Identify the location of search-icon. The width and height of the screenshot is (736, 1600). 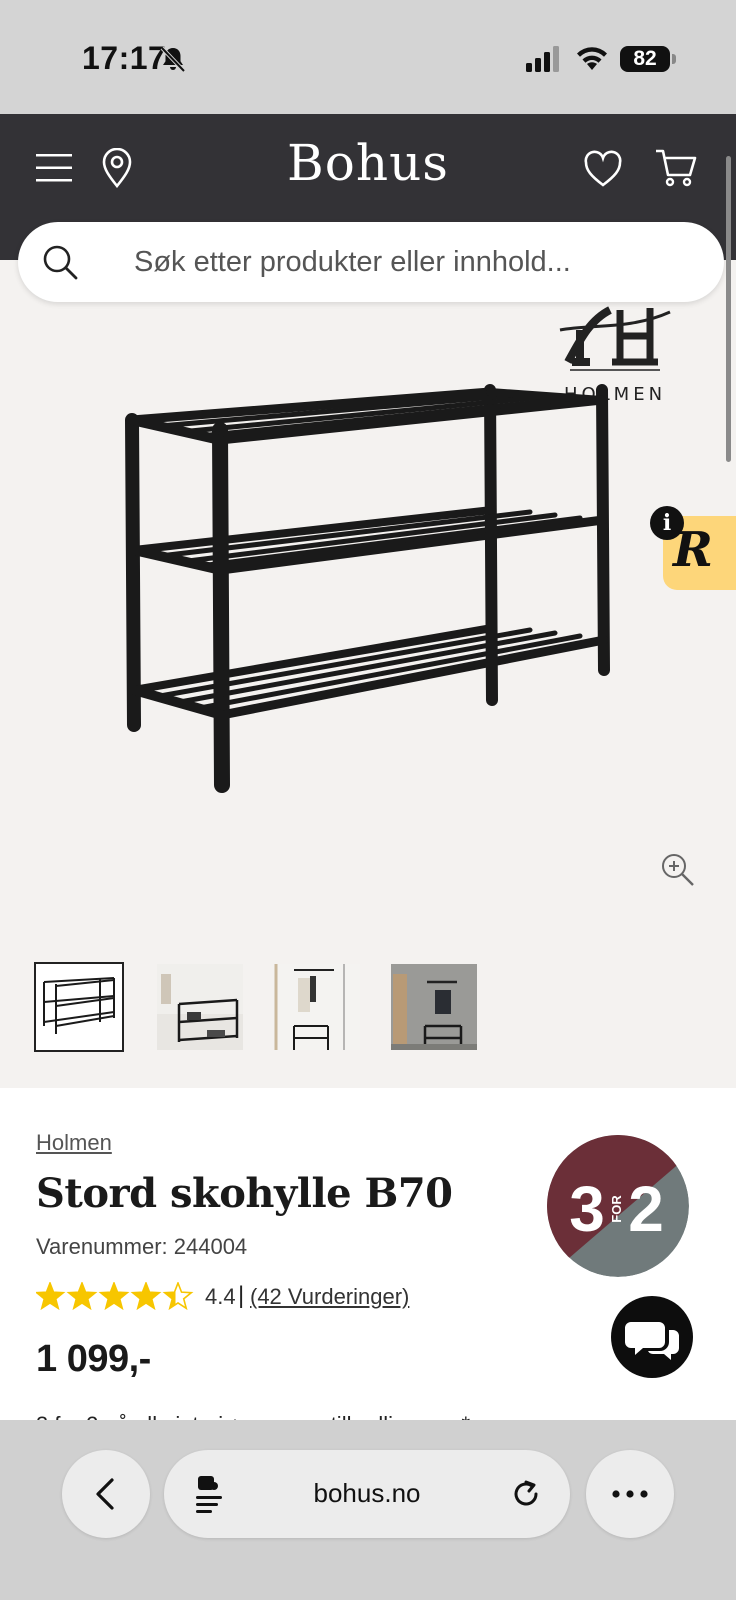
(60, 262).